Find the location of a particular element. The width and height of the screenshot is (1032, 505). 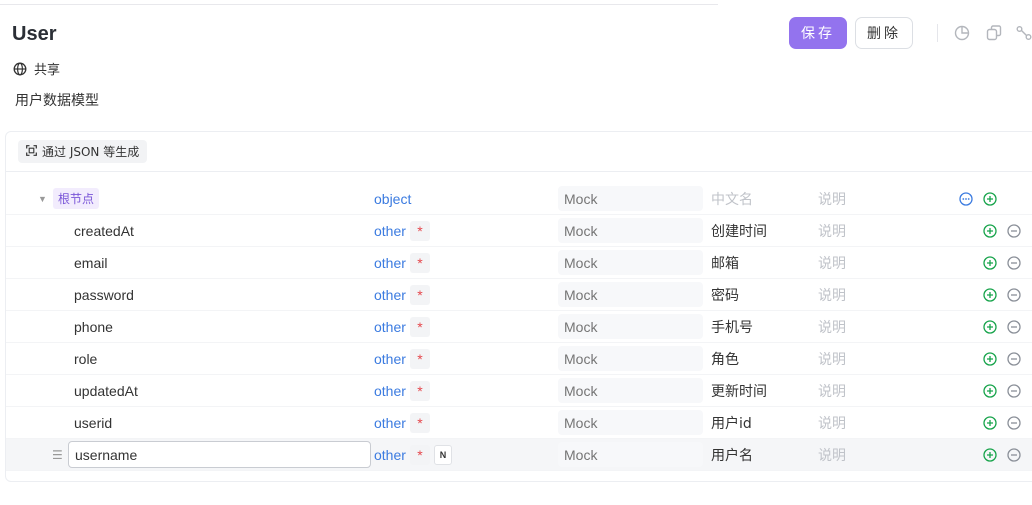

schema-field-row: password other* 密码 说明 is located at coordinates (519, 295).